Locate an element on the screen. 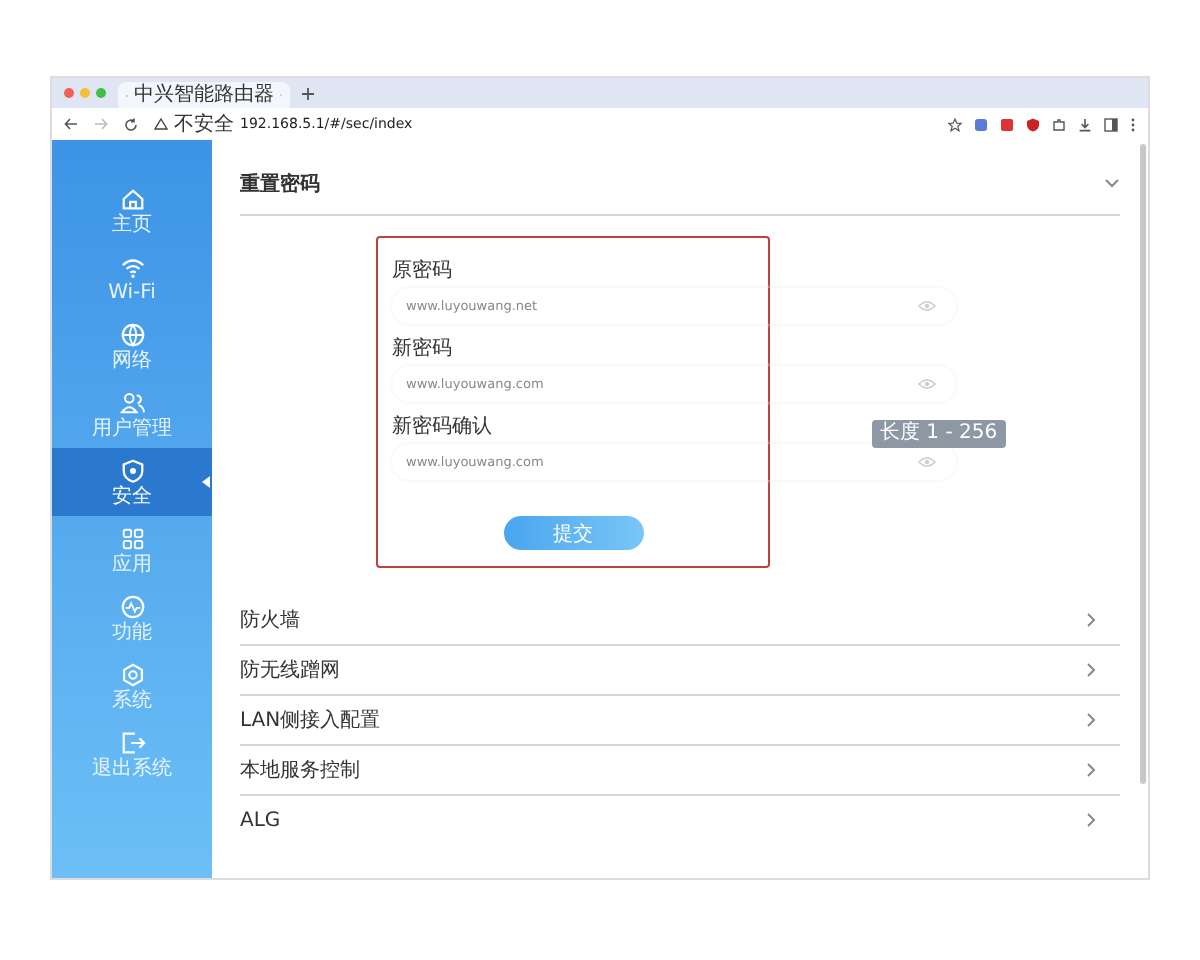  sidebar-item: 用户管理 is located at coordinates (132, 414).